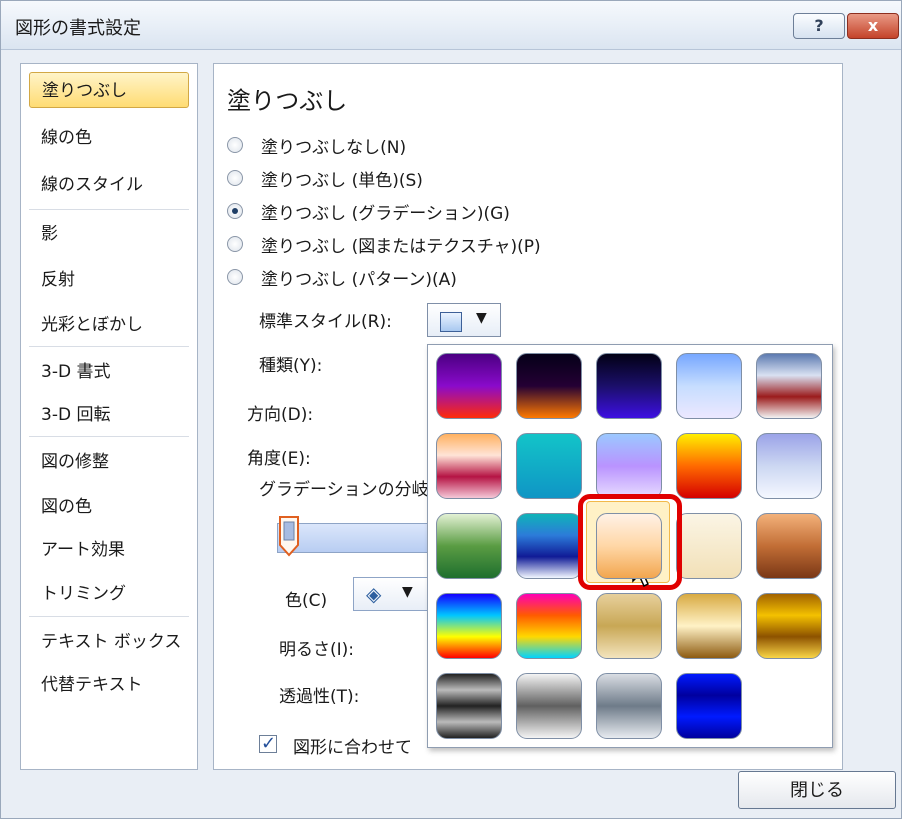  I want to click on sidebar-item-shadow: 影, so click(109, 234).